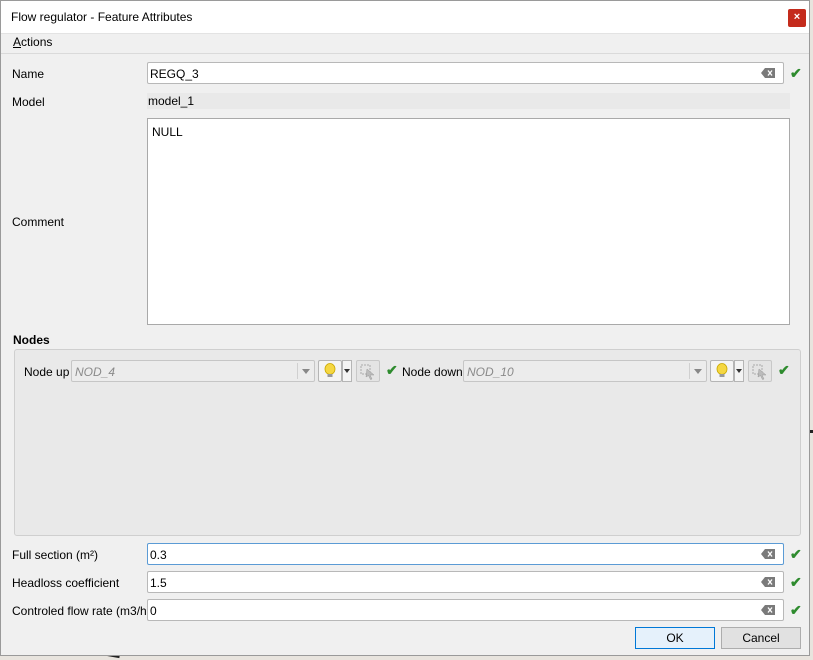 This screenshot has height=660, width=813. I want to click on headloss-label: Headloss coefficient, so click(66, 583).